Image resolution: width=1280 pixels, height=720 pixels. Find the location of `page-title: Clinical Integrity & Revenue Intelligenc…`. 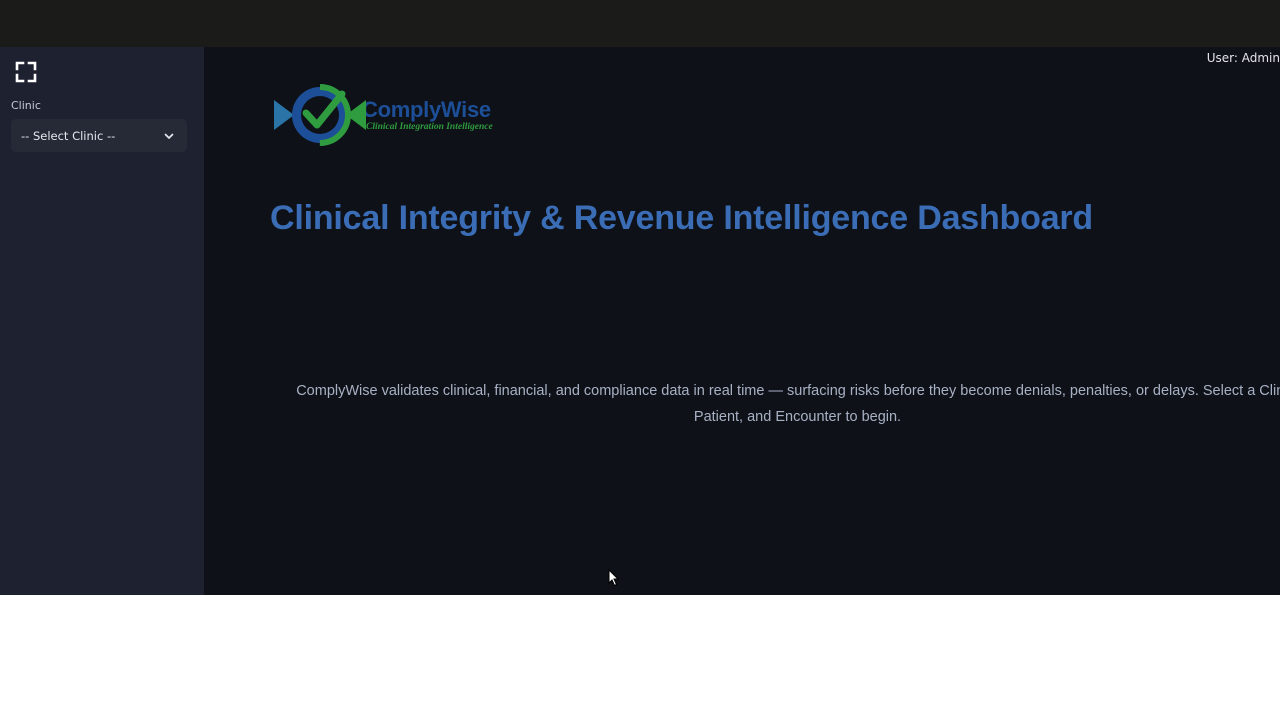

page-title: Clinical Integrity & Revenue Intelligenc… is located at coordinates (681, 218).